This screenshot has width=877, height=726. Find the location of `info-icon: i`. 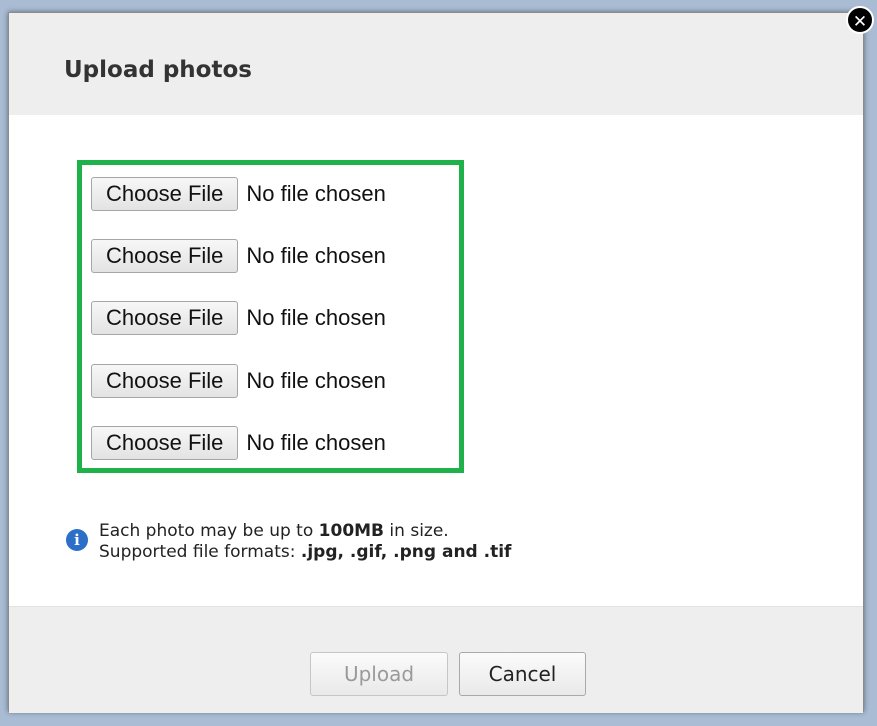

info-icon: i is located at coordinates (77, 540).